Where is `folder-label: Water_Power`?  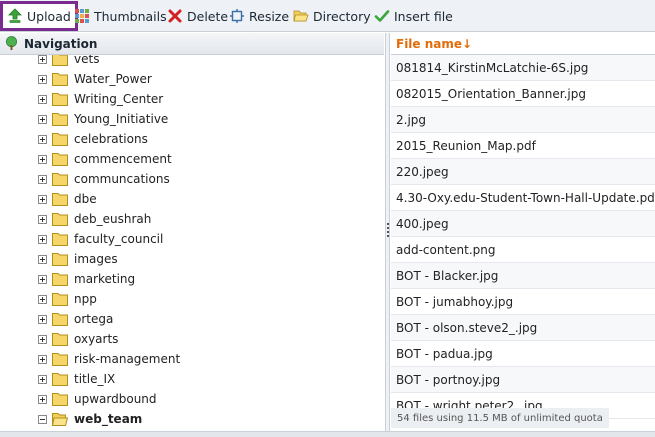
folder-label: Water_Power is located at coordinates (113, 79).